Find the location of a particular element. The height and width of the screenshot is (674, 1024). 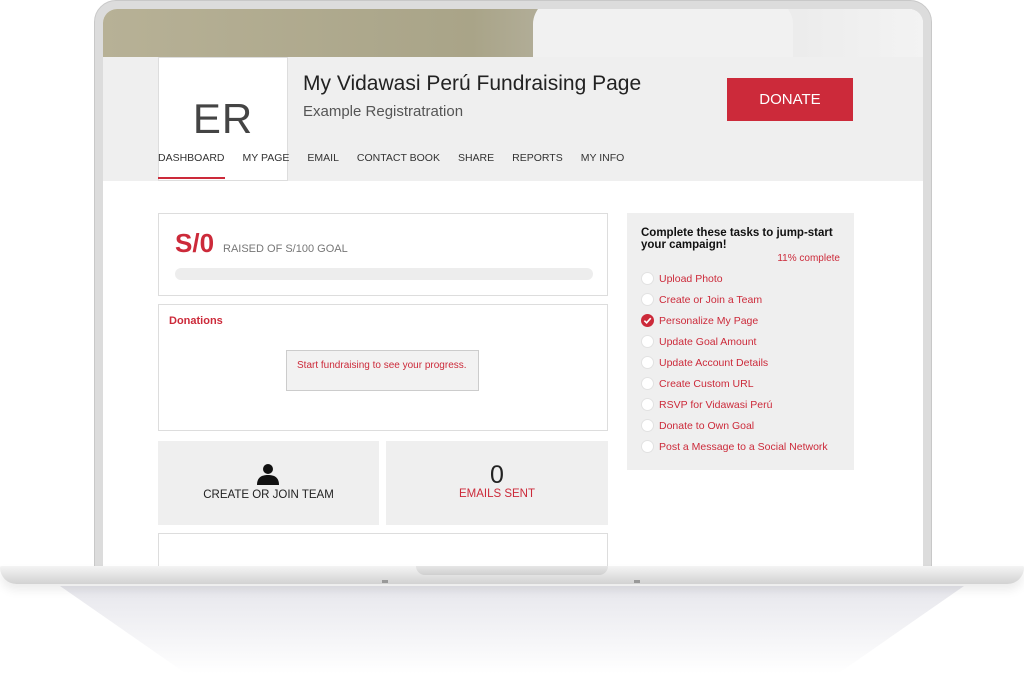

partial-card is located at coordinates (383, 551).